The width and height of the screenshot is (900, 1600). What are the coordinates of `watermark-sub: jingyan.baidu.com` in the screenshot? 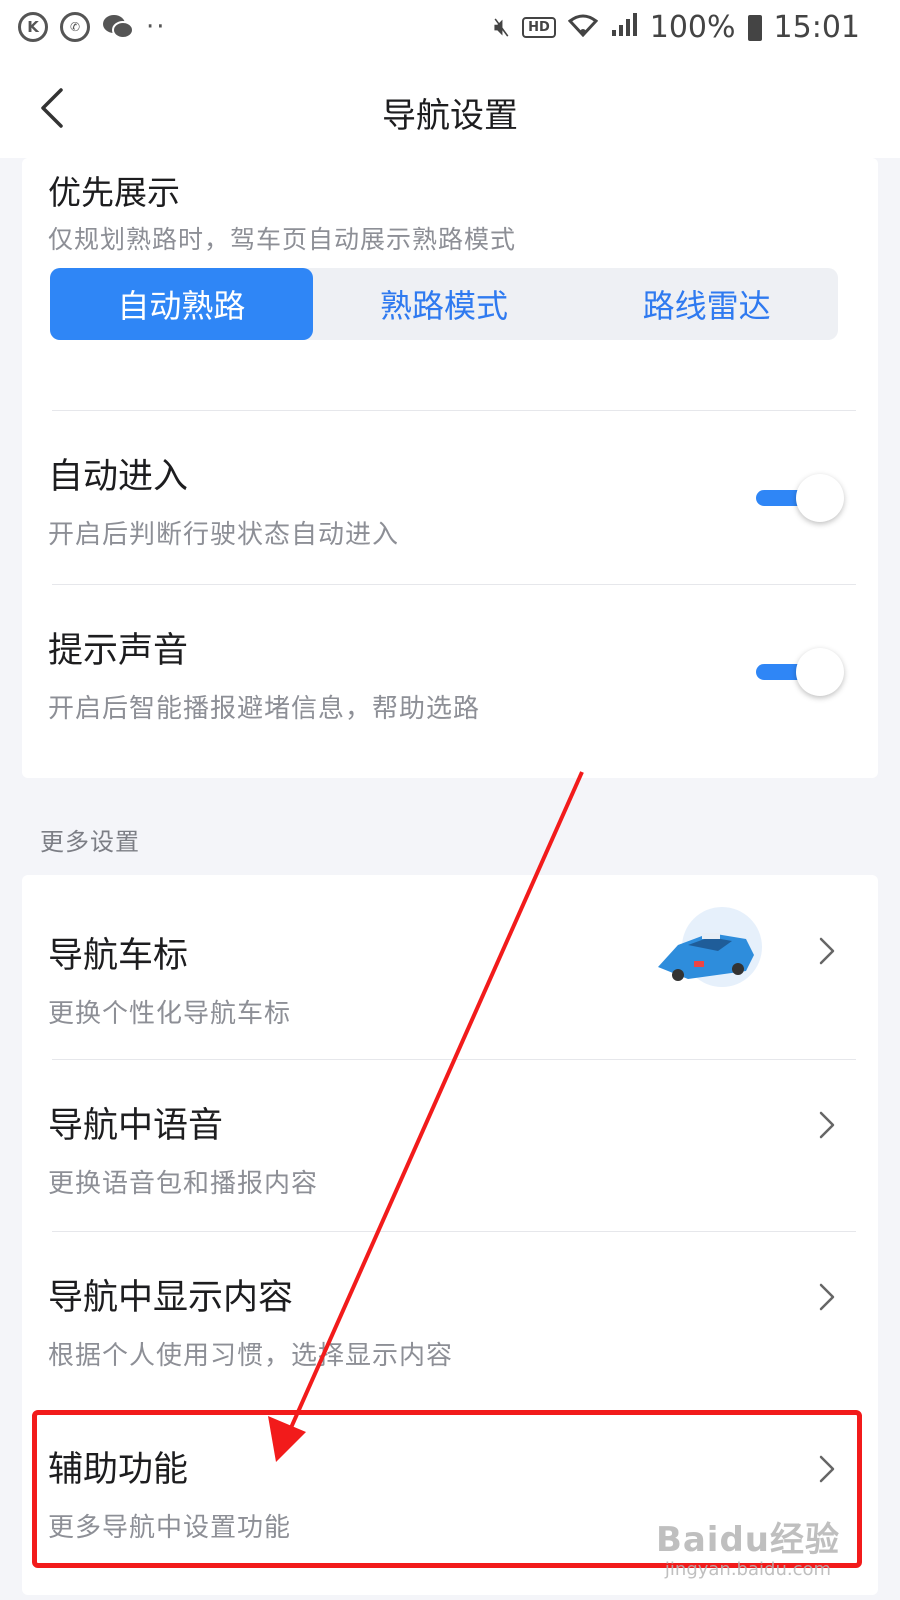 It's located at (748, 1569).